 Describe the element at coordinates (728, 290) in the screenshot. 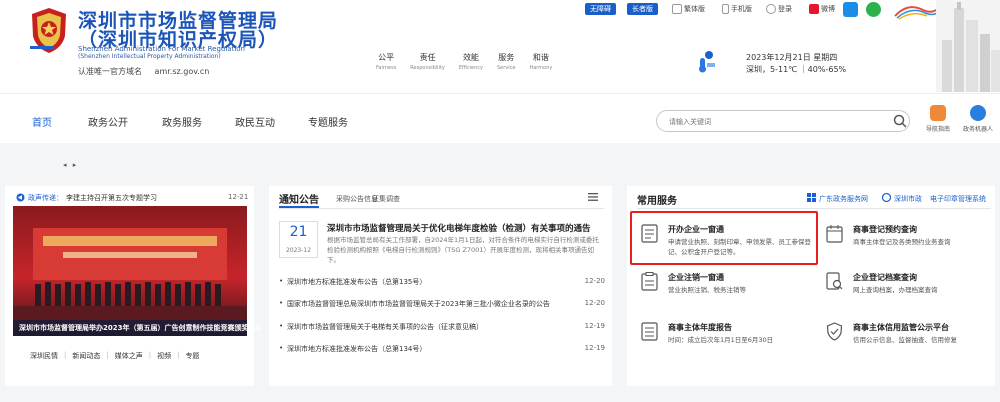

I see `service-deregistration: 企业注销一窗通 营业执照注销、税务注销等` at that location.